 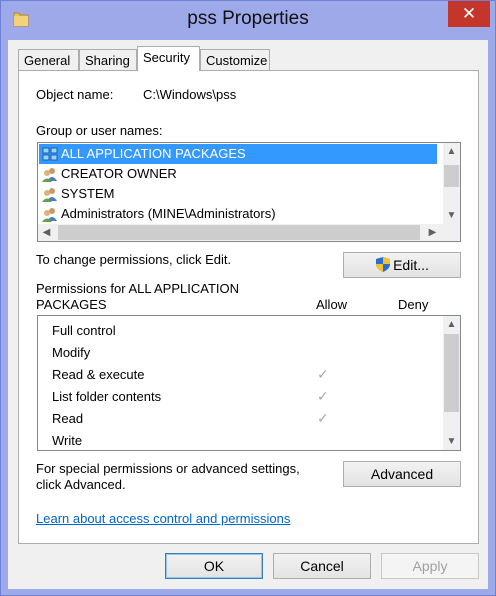 I want to click on tab-general-label: General, so click(x=47, y=60).